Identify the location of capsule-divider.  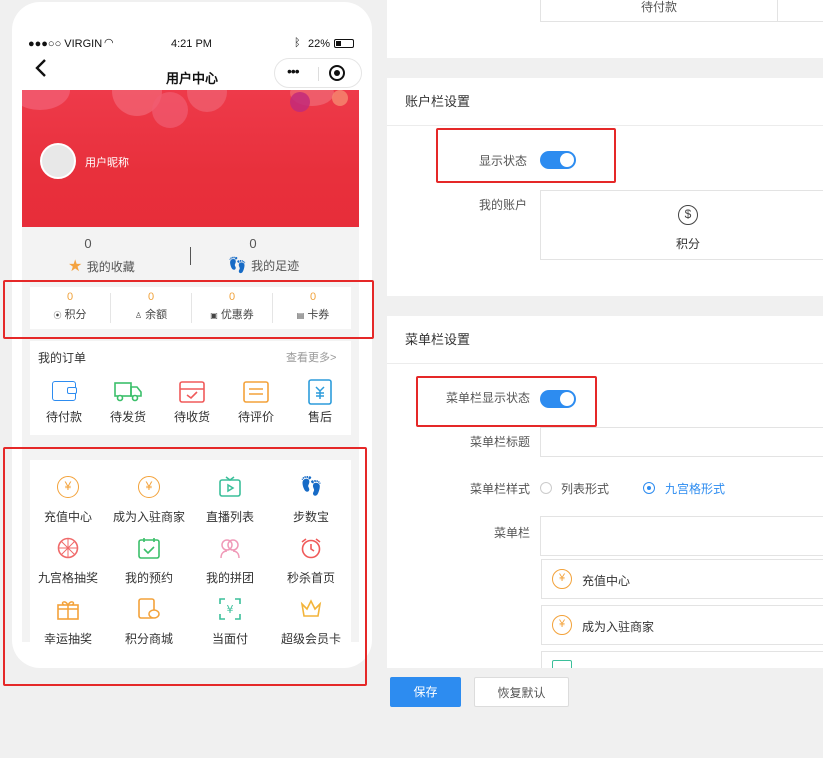
(318, 74).